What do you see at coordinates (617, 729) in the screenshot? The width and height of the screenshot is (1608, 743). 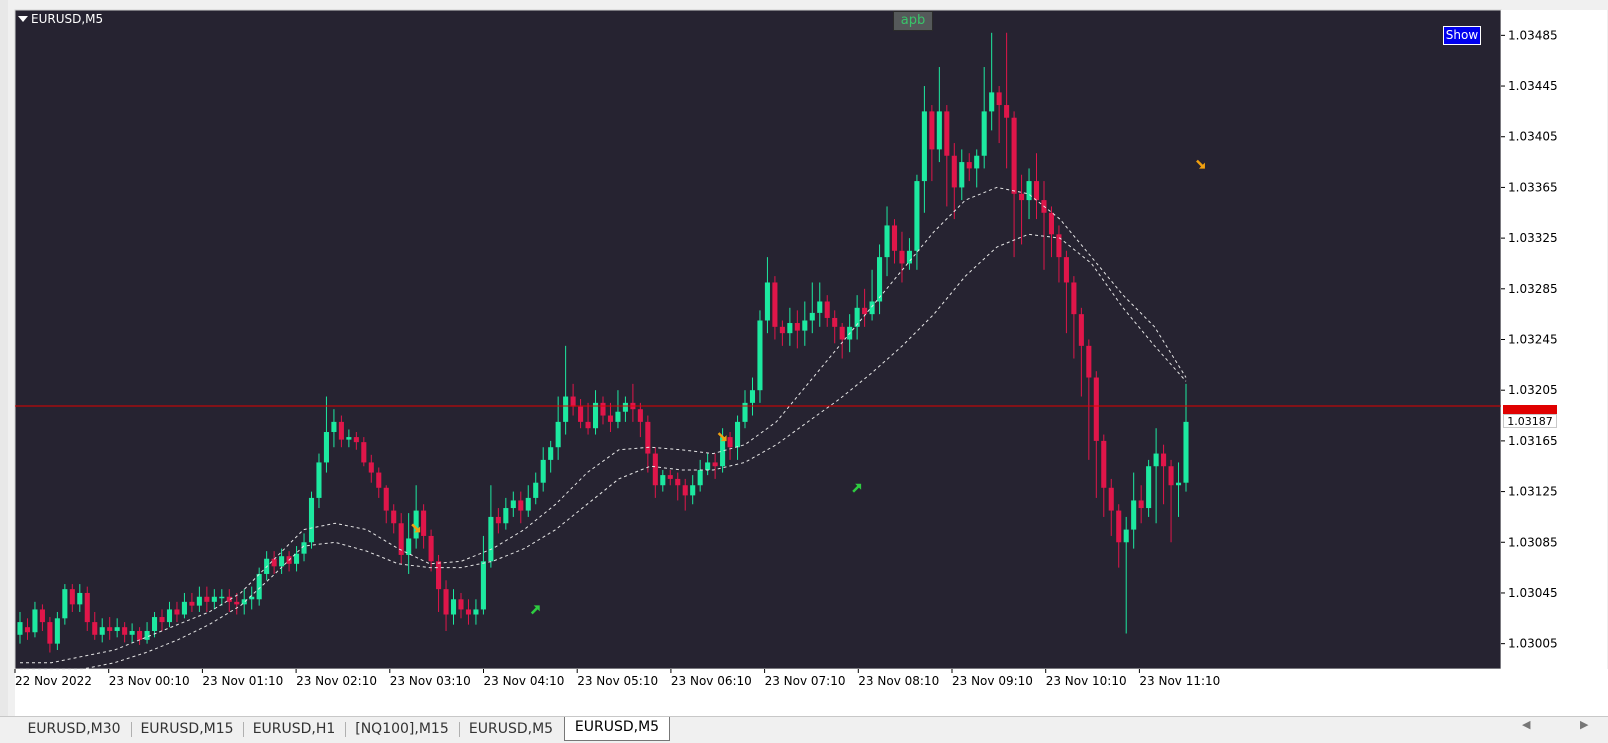 I see `tab-eurusd-m5-active: EURUSD,M5` at bounding box center [617, 729].